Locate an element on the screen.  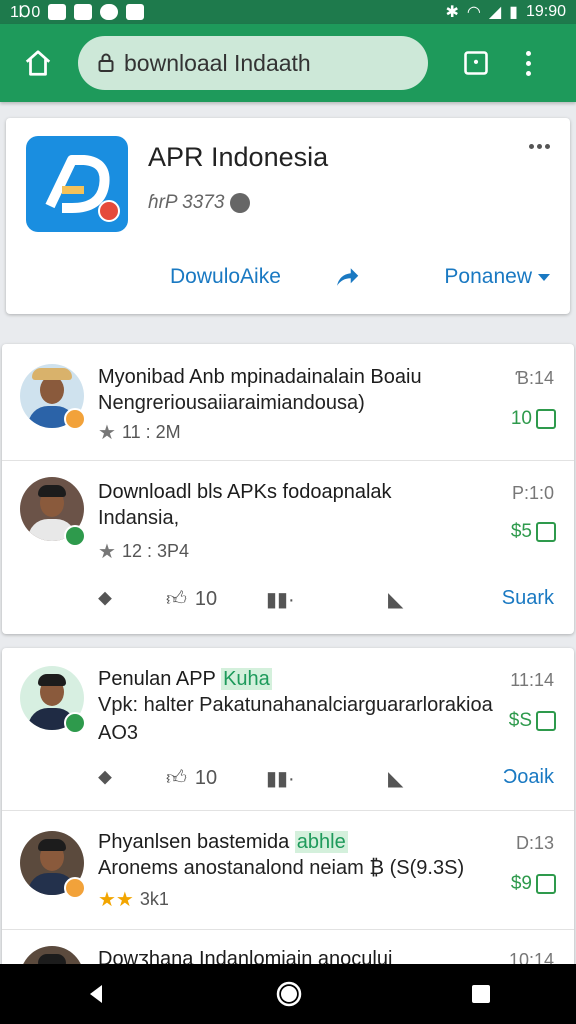
download-button: DowuloAike is located at coordinates (225, 277).